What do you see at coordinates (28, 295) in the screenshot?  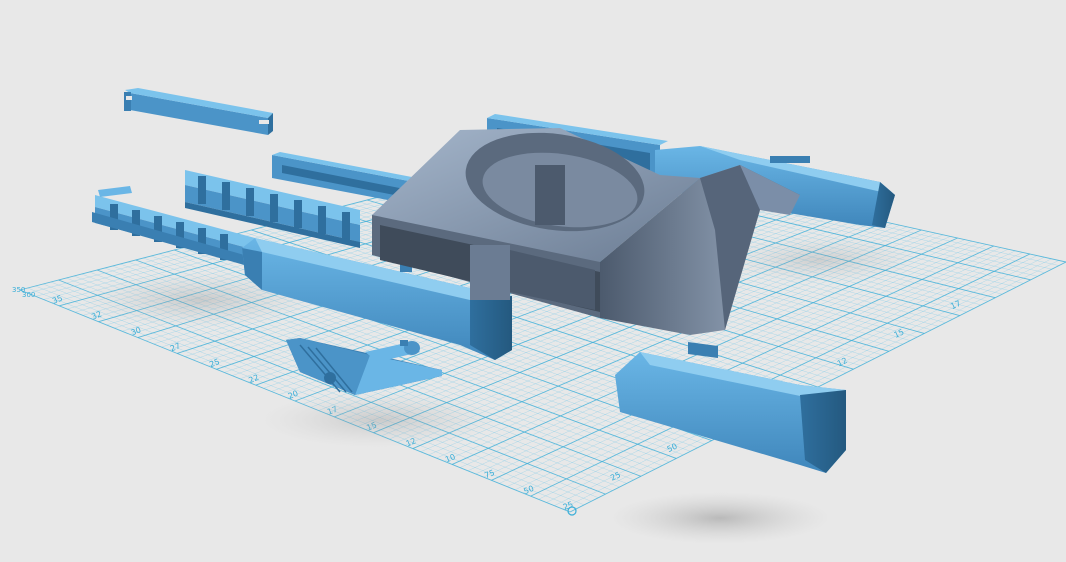 I see `axis-corner-label: 300` at bounding box center [28, 295].